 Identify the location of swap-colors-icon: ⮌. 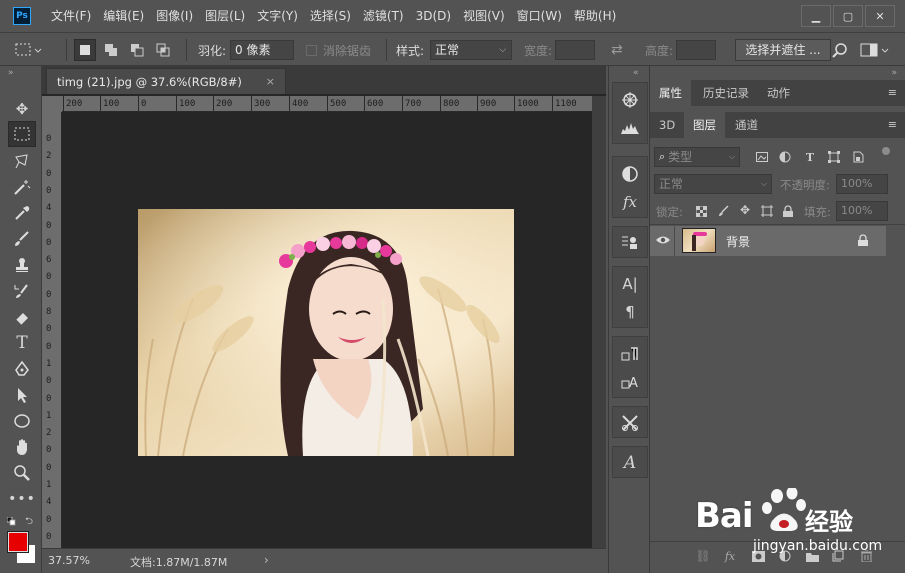
(29, 522).